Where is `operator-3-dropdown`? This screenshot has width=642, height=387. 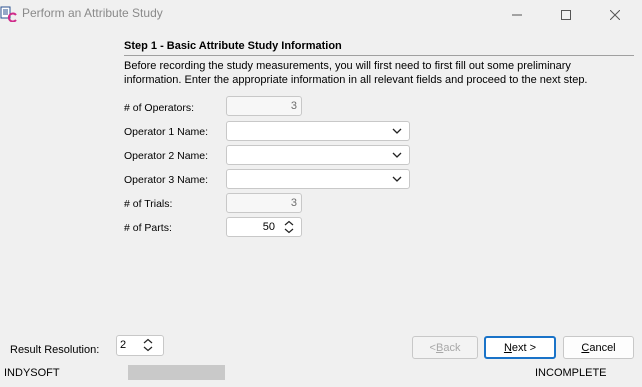
operator-3-dropdown is located at coordinates (318, 179).